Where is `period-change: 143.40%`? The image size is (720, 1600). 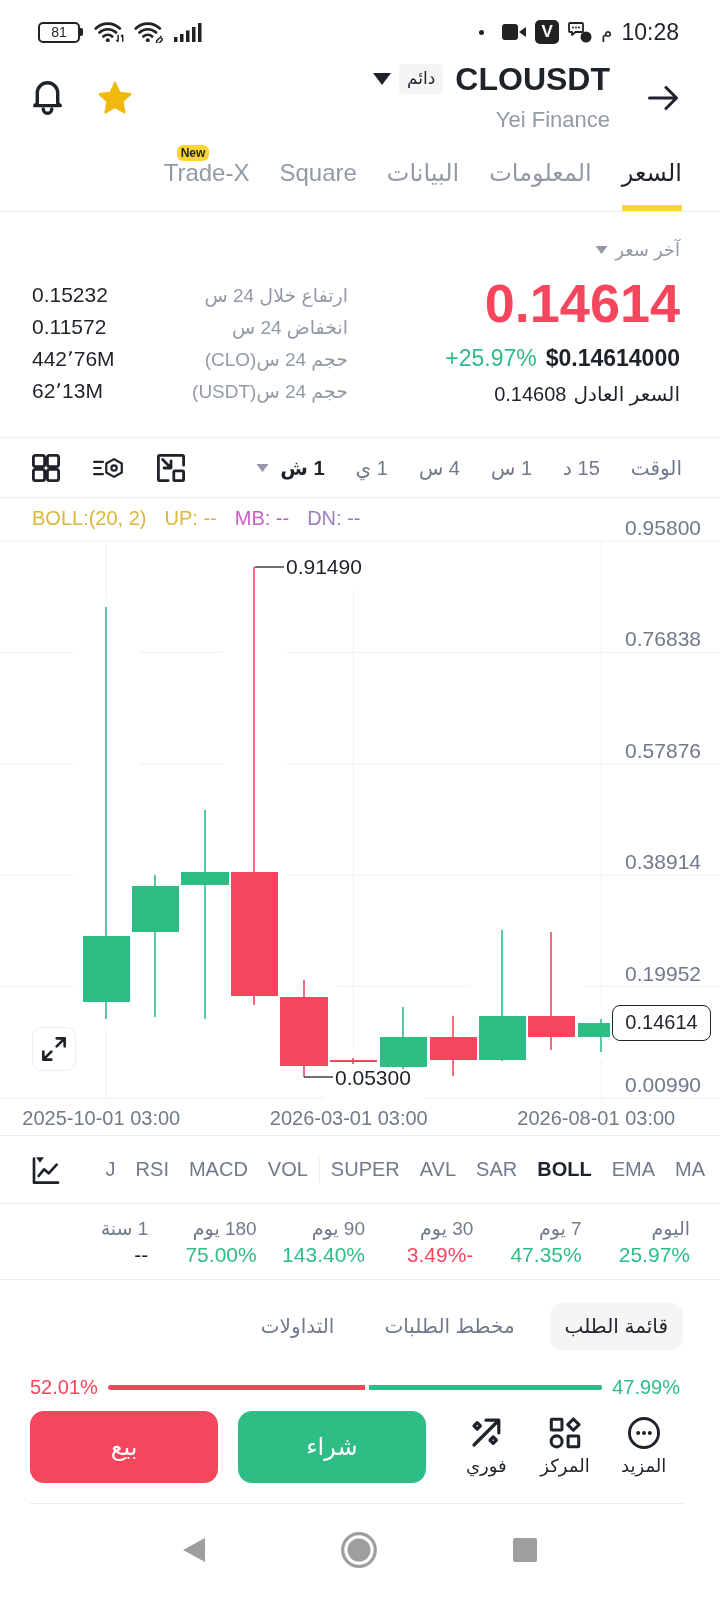 period-change: 143.40% is located at coordinates (323, 1255).